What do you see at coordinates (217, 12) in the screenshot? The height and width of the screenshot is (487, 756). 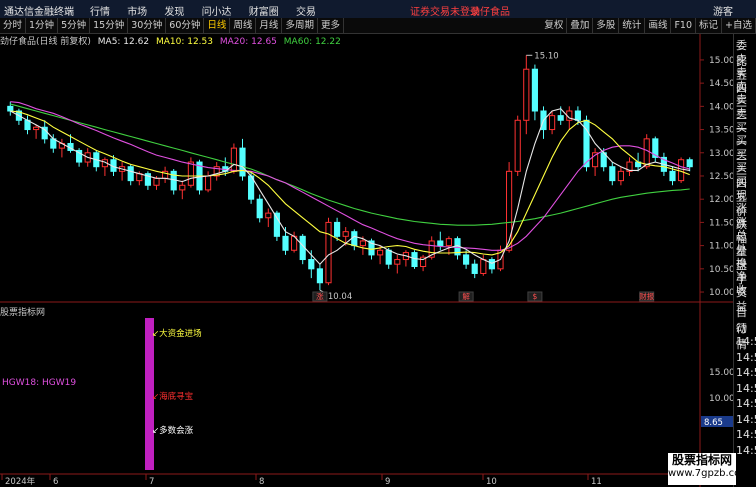 I see `menu-ask: 问小达` at bounding box center [217, 12].